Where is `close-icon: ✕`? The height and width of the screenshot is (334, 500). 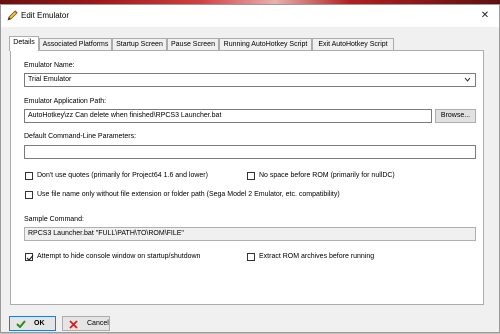
close-icon: ✕ is located at coordinates (485, 16).